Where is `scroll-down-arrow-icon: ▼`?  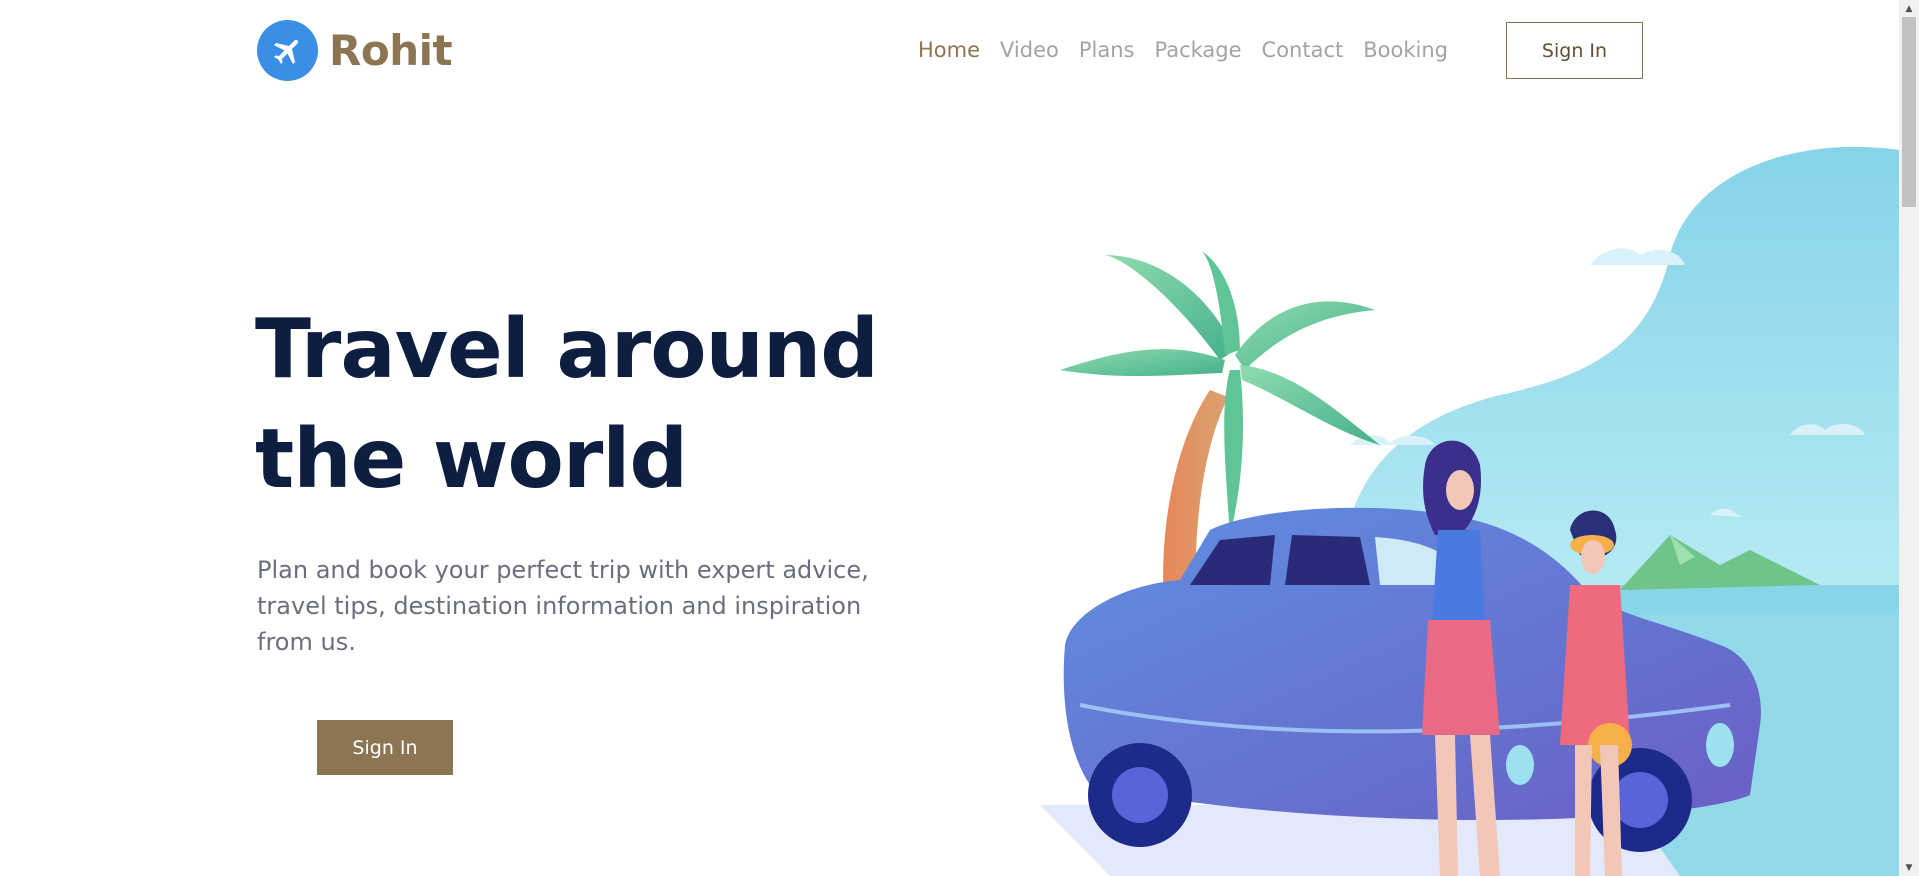
scroll-down-arrow-icon: ▼ is located at coordinates (1909, 867).